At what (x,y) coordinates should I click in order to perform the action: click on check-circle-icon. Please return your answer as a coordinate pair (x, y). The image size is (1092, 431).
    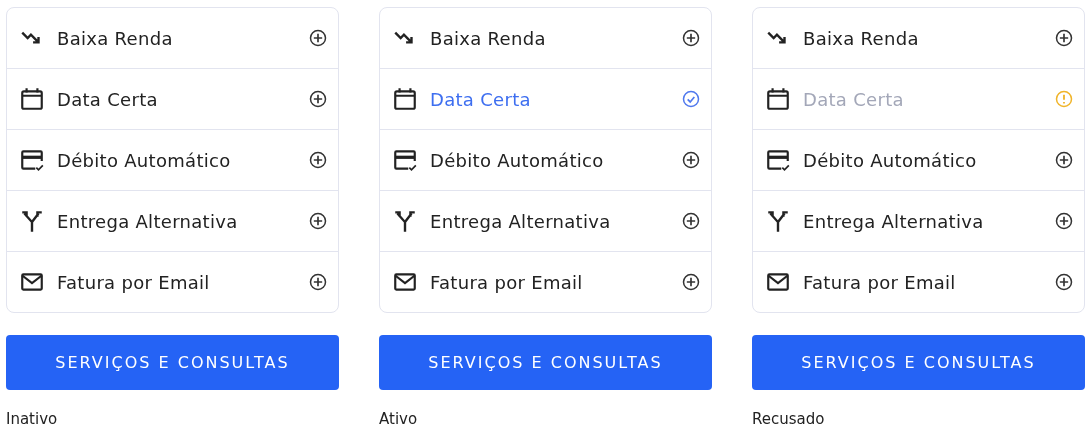
    Looking at the image, I should click on (691, 99).